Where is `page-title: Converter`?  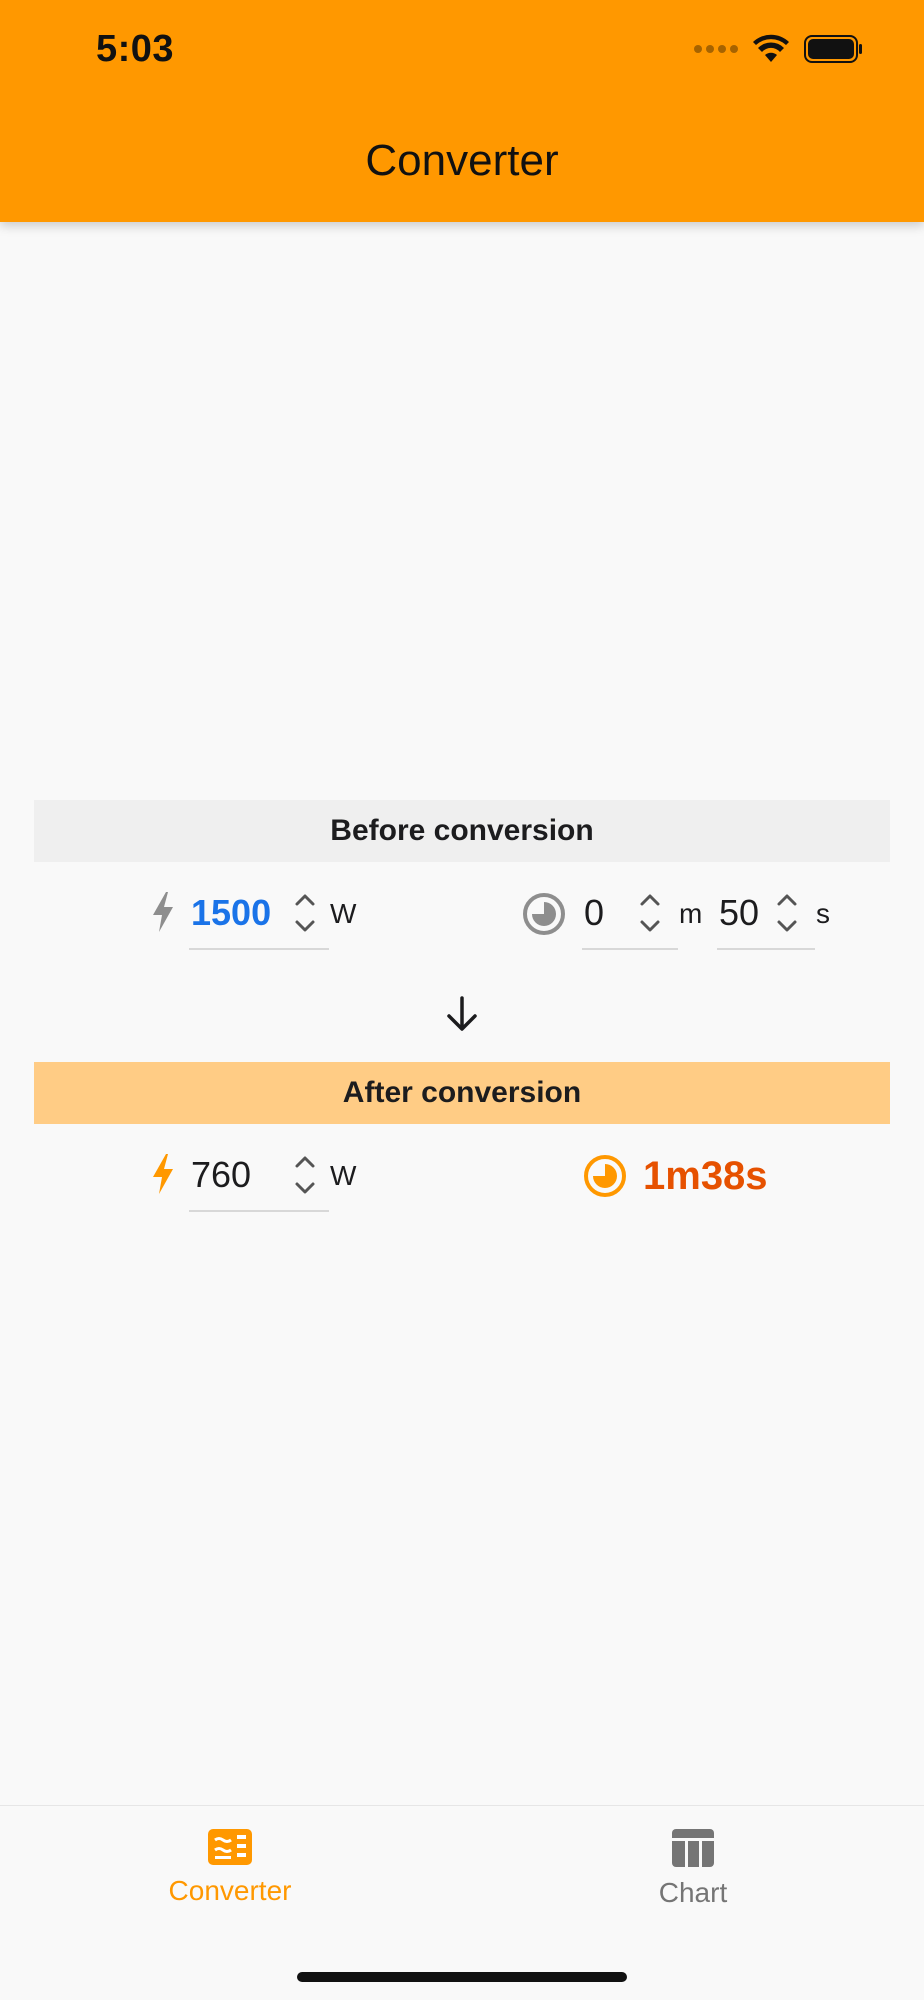
page-title: Converter is located at coordinates (462, 160).